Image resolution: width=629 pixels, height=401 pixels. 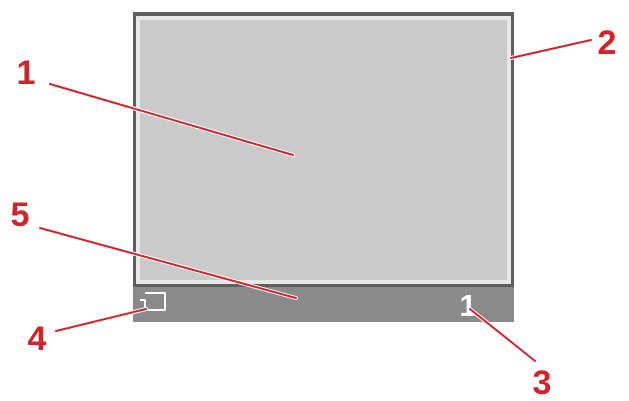 What do you see at coordinates (26, 73) in the screenshot?
I see `callout-label-1: 1` at bounding box center [26, 73].